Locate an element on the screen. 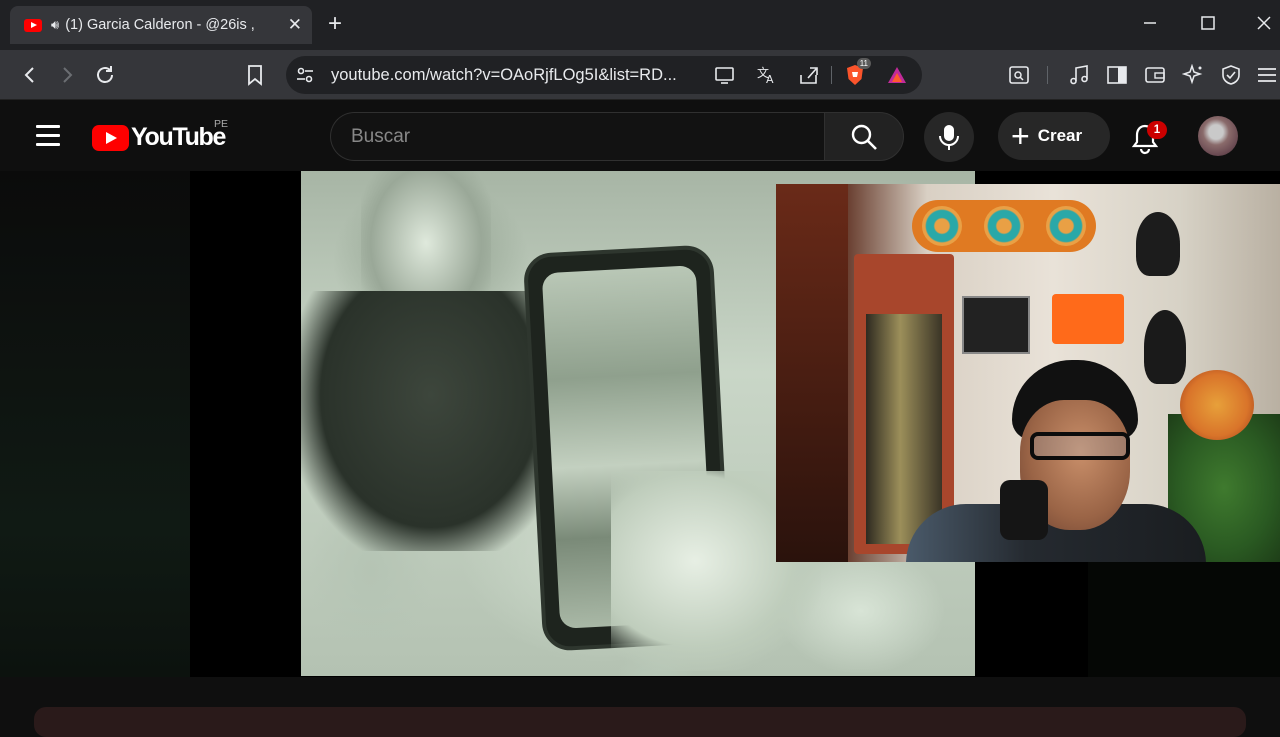 The image size is (1280, 737). tab-title: (1) Garcia Calderon - @26is , is located at coordinates (160, 25).